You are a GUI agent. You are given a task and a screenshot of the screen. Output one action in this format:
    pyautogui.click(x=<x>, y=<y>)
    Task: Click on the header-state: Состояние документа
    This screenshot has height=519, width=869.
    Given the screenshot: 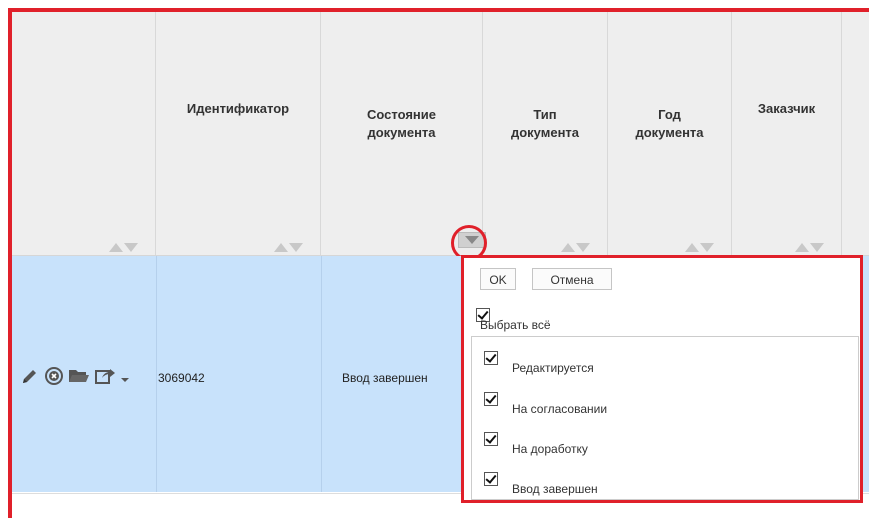 What is the action you would take?
    pyautogui.click(x=402, y=133)
    